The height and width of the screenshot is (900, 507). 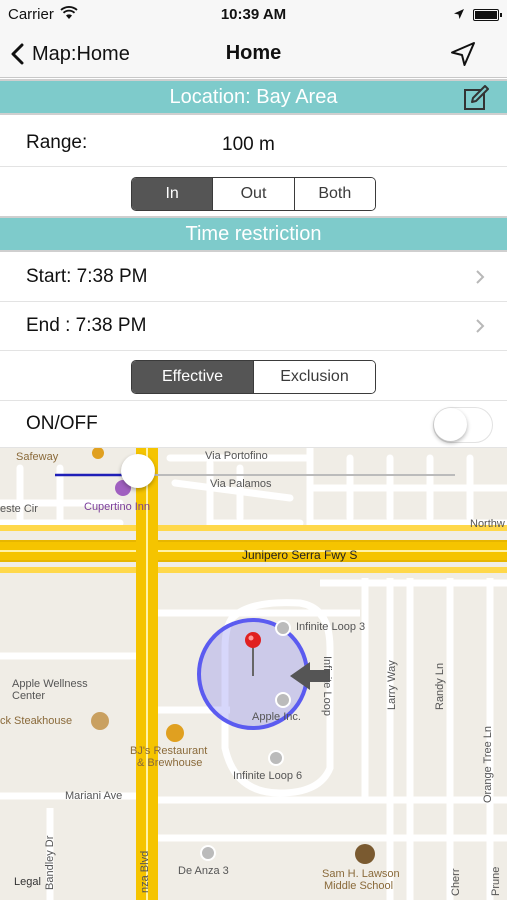 I want to click on map-legal-link: Legal, so click(x=27, y=882).